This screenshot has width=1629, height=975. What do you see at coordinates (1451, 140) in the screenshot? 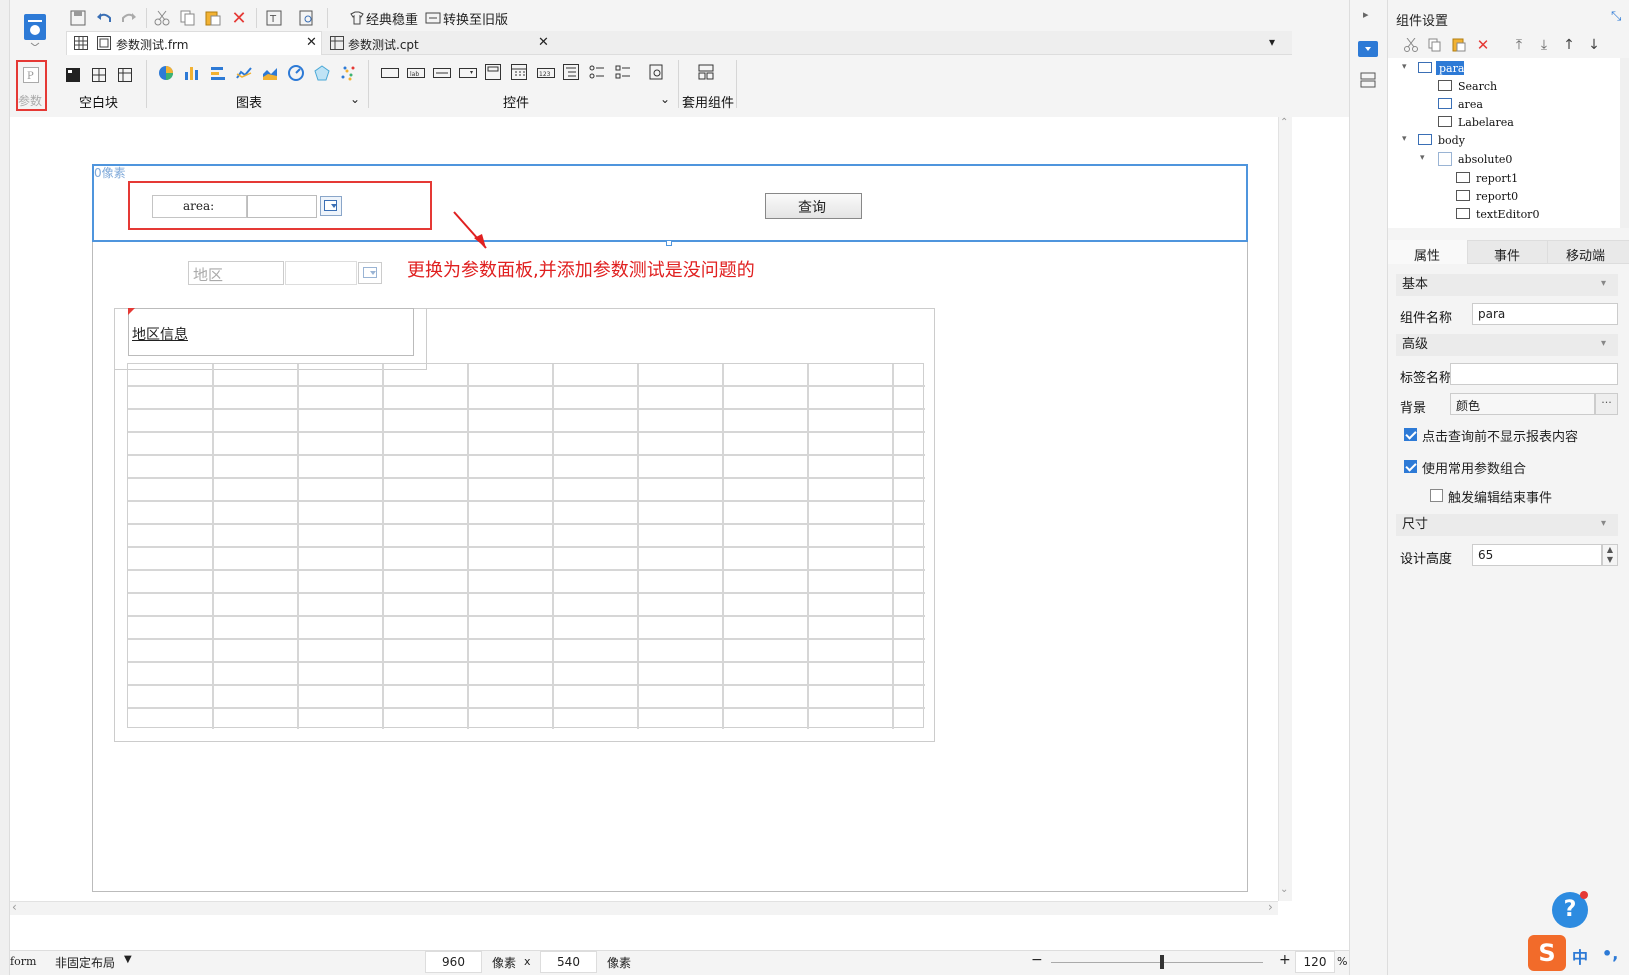
I see `tree-item-body: body` at bounding box center [1451, 140].